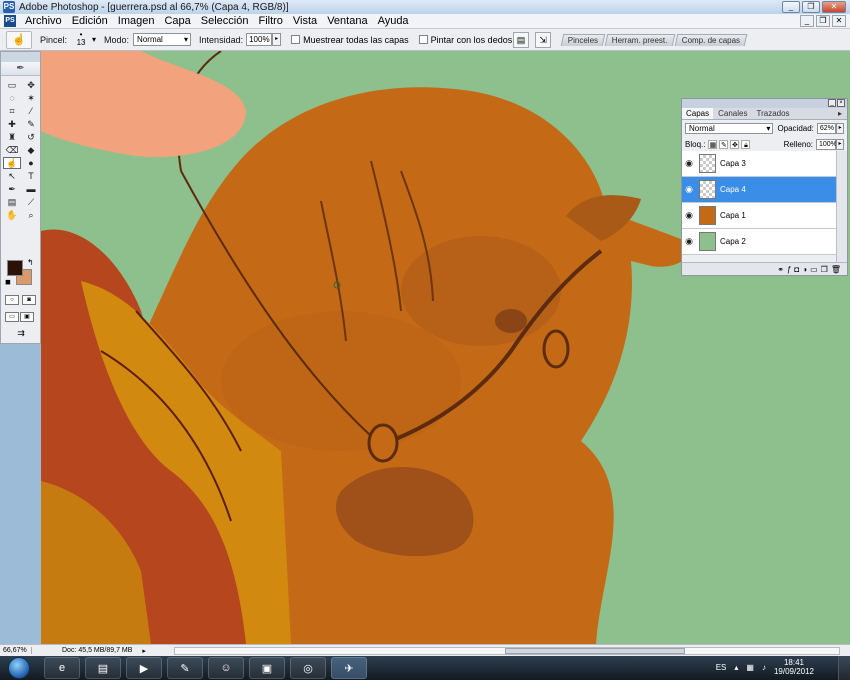 This screenshot has height=680, width=850. What do you see at coordinates (21, 334) in the screenshot?
I see `jump-to-imageready-icon: ⇉` at bounding box center [21, 334].